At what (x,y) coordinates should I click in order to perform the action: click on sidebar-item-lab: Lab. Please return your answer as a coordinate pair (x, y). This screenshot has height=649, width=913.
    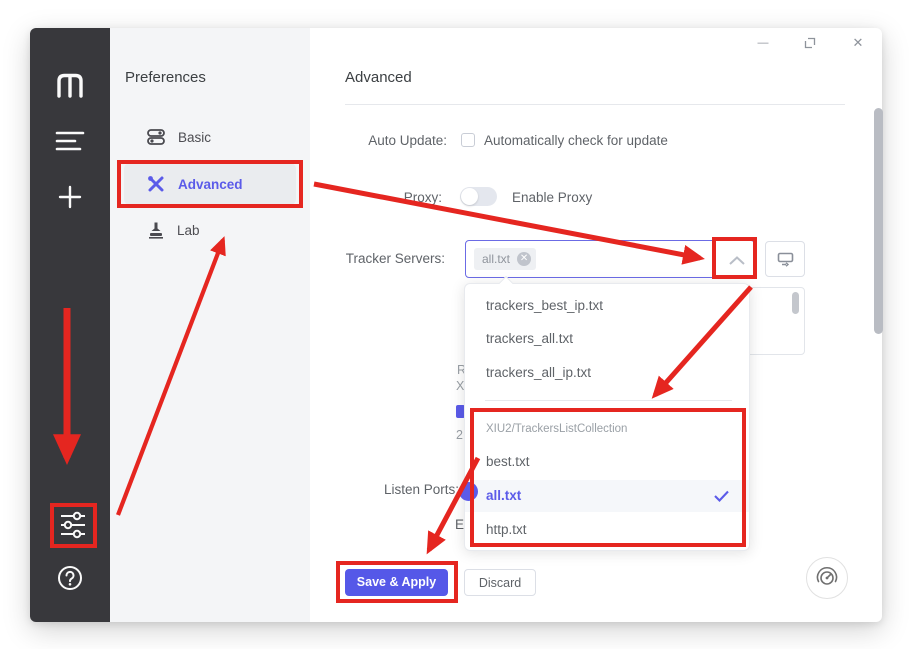
    Looking at the image, I should click on (174, 230).